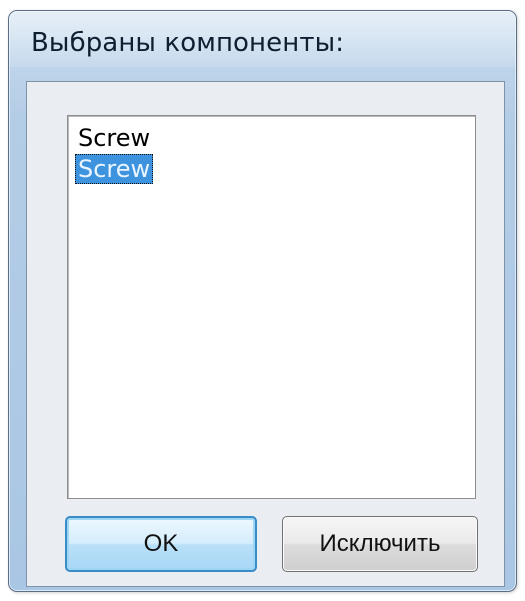  What do you see at coordinates (114, 169) in the screenshot?
I see `list-item-selected: Screw` at bounding box center [114, 169].